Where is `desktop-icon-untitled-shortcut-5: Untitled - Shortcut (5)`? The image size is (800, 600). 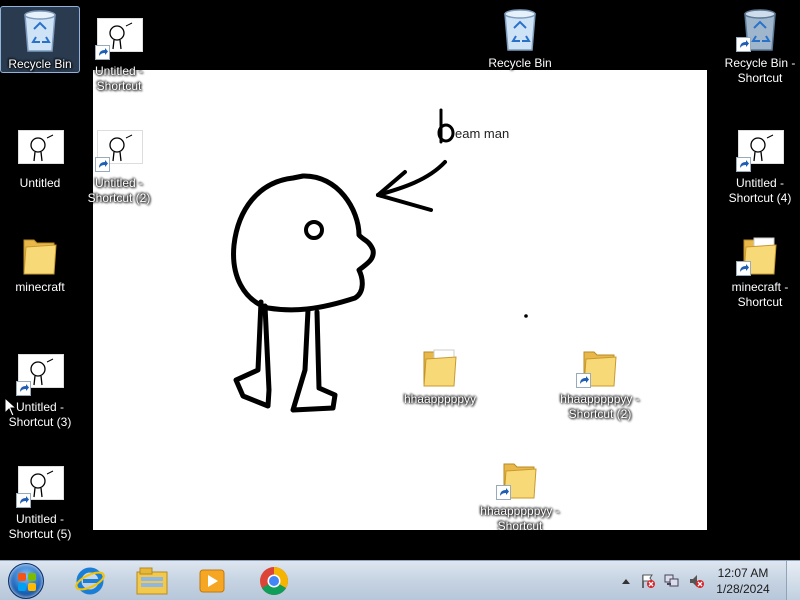 desktop-icon-untitled-shortcut-5: Untitled - Shortcut (5) is located at coordinates (40, 502).